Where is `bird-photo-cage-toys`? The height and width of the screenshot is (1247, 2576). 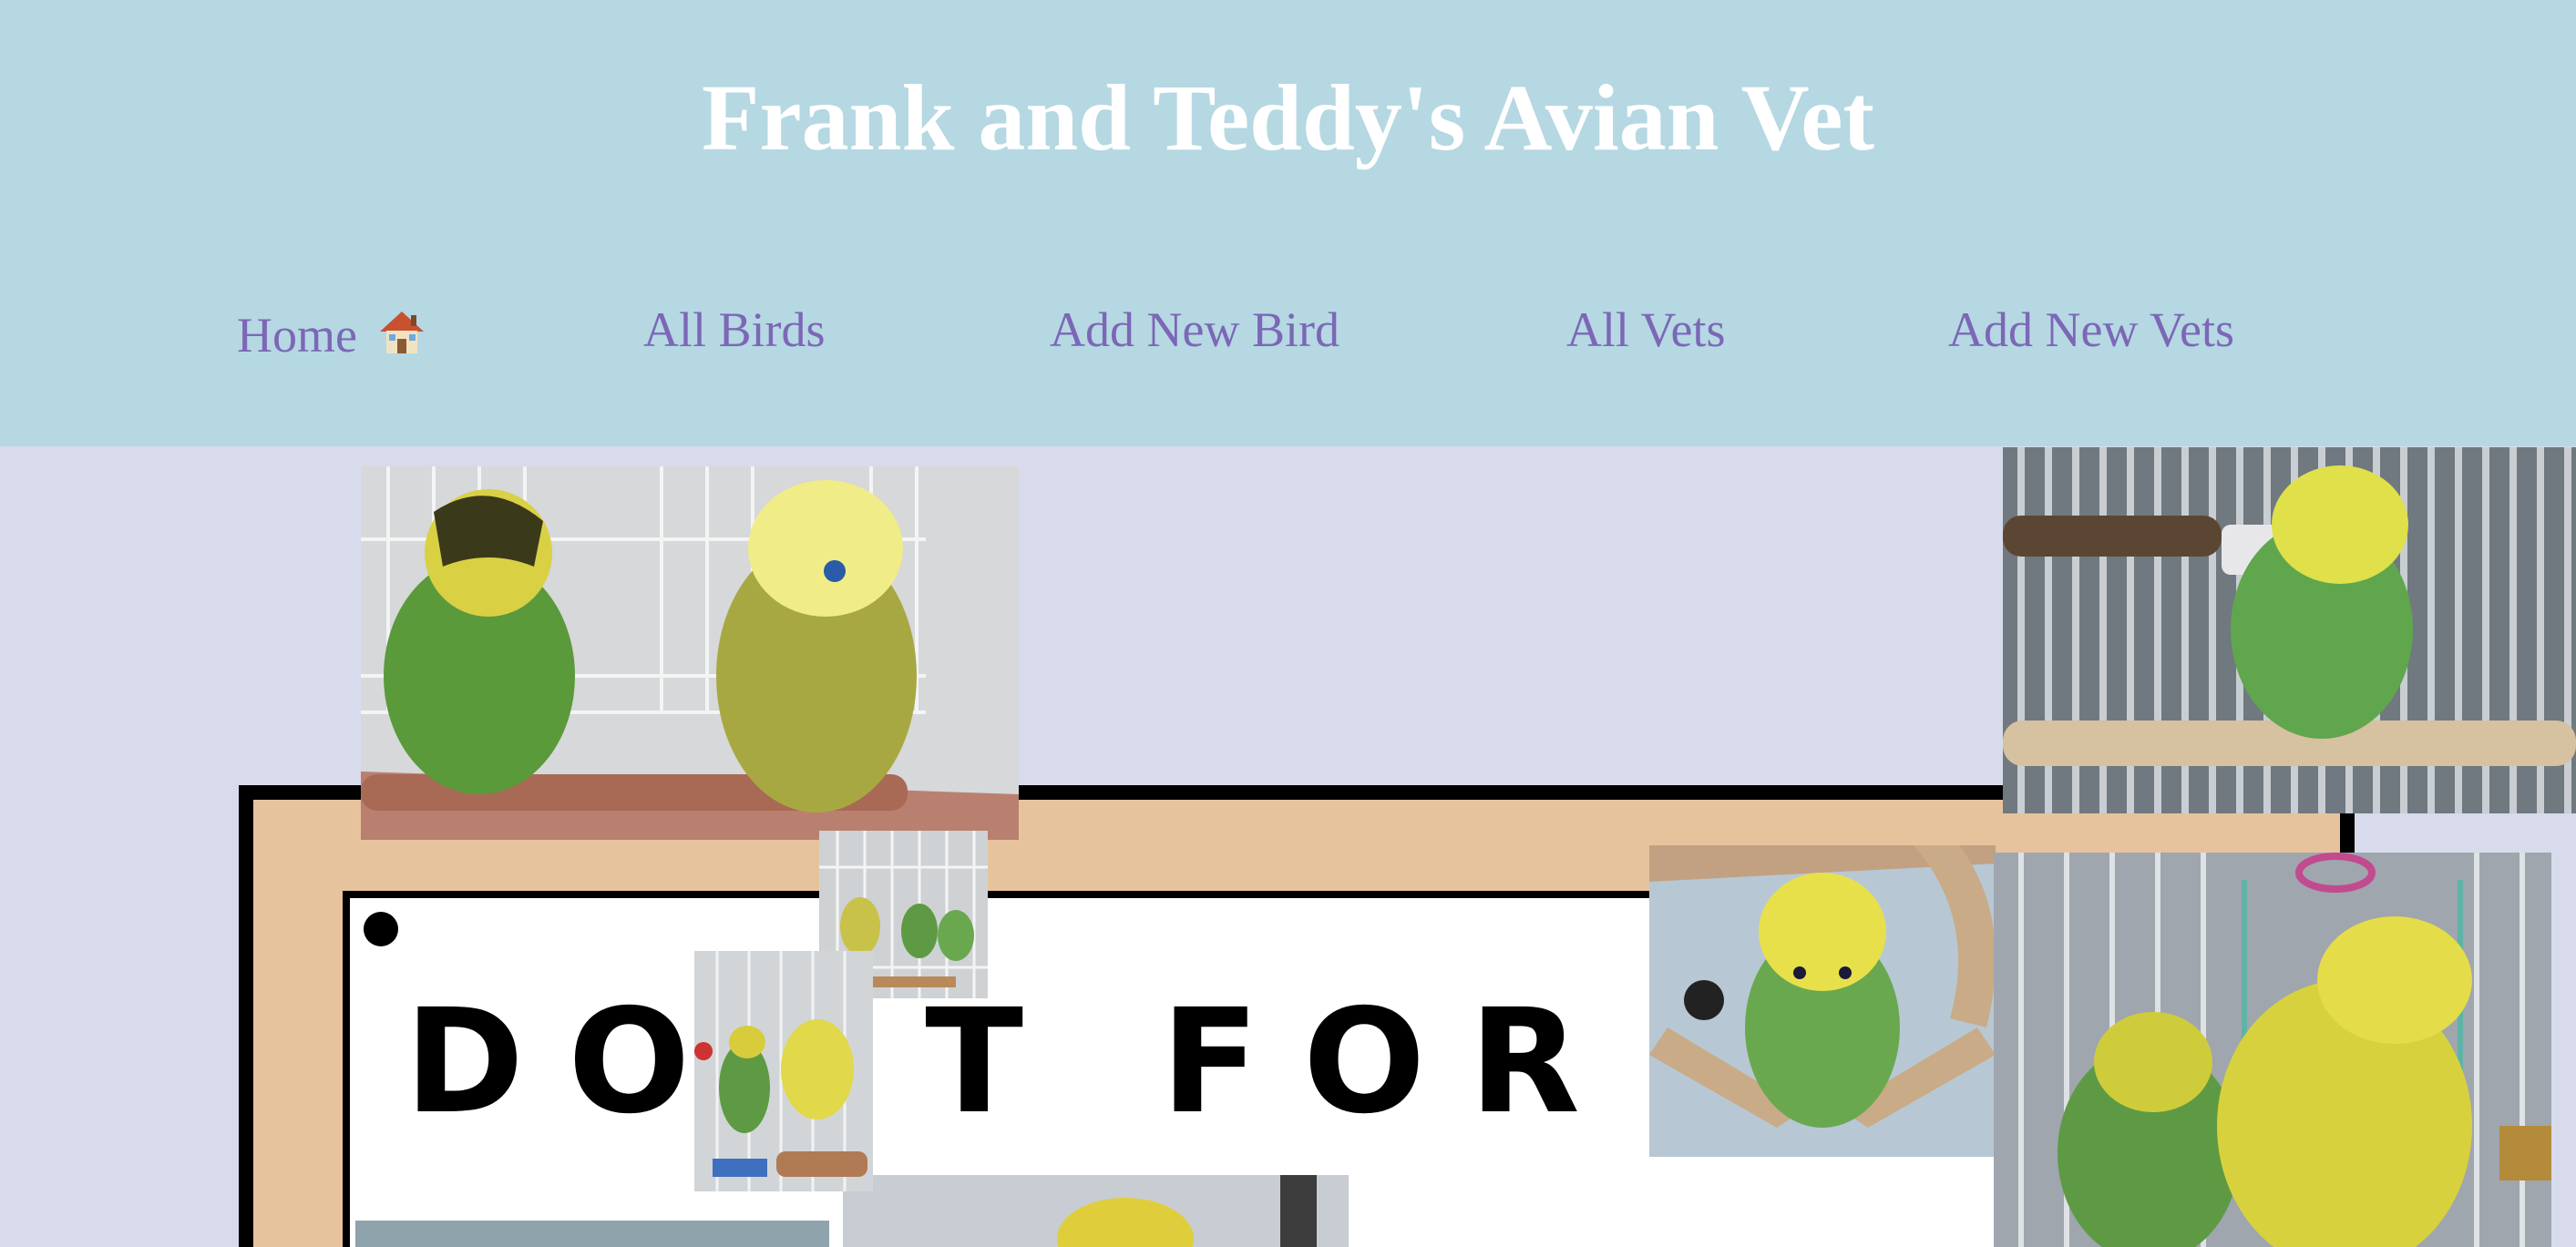 bird-photo-cage-toys is located at coordinates (784, 1071).